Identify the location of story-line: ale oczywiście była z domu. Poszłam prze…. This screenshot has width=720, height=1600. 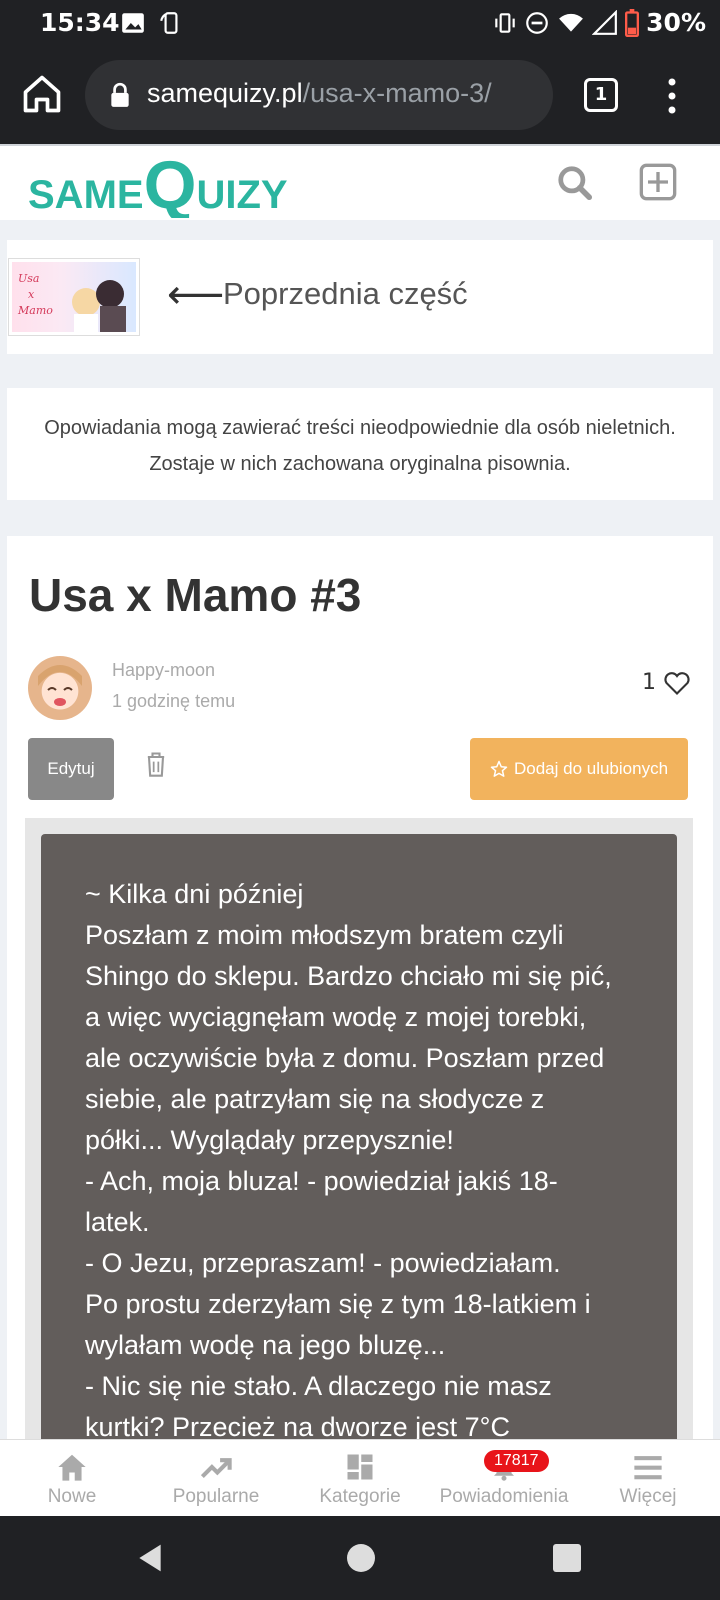
(345, 1058).